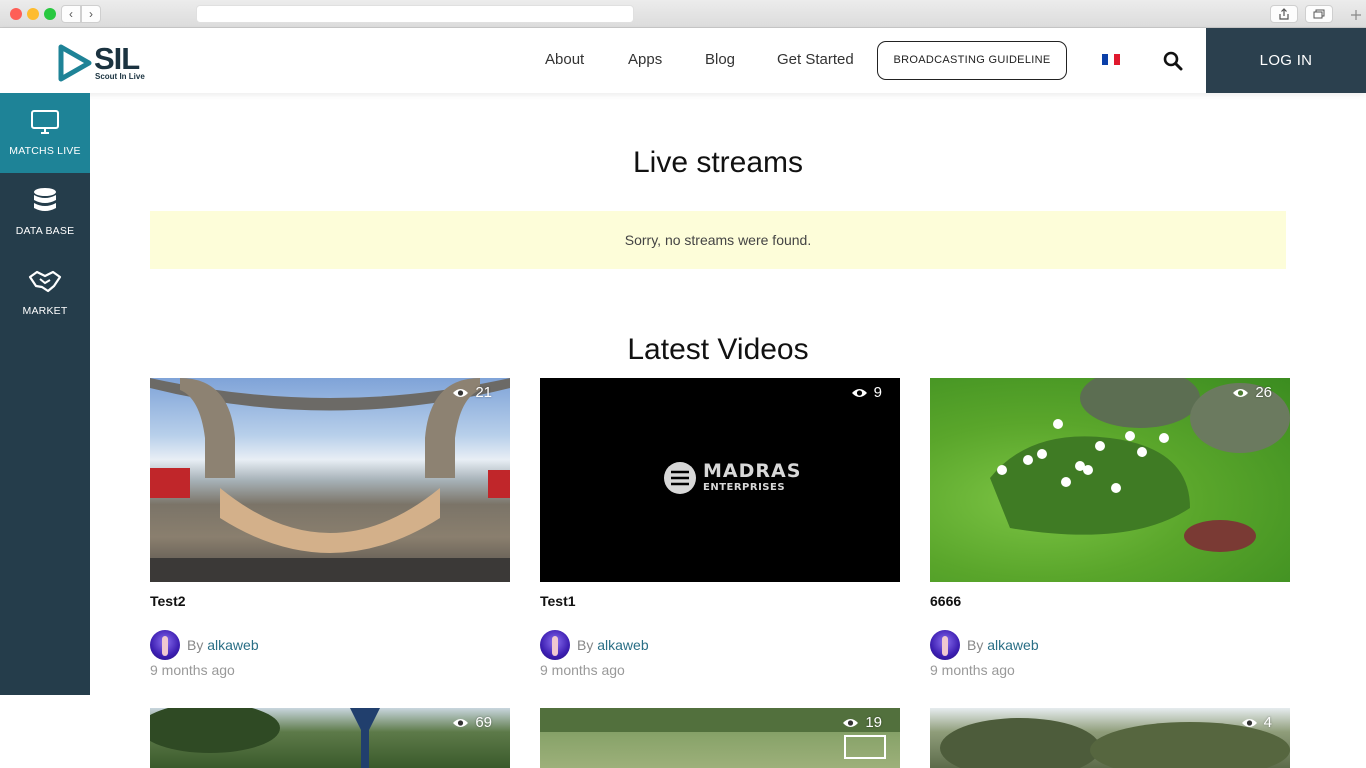 Image resolution: width=1366 pixels, height=768 pixels. I want to click on video-thumbnail: MADRAS ENTERPRISES 9, so click(720, 480).